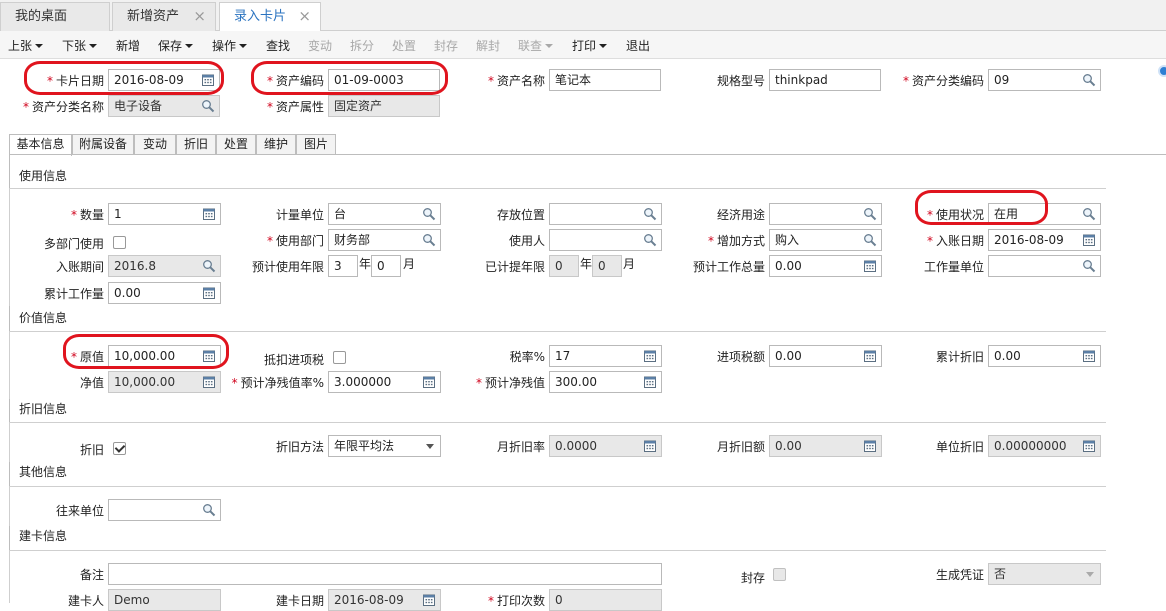  I want to click on info-tab-depreciation: 折旧, so click(196, 144).